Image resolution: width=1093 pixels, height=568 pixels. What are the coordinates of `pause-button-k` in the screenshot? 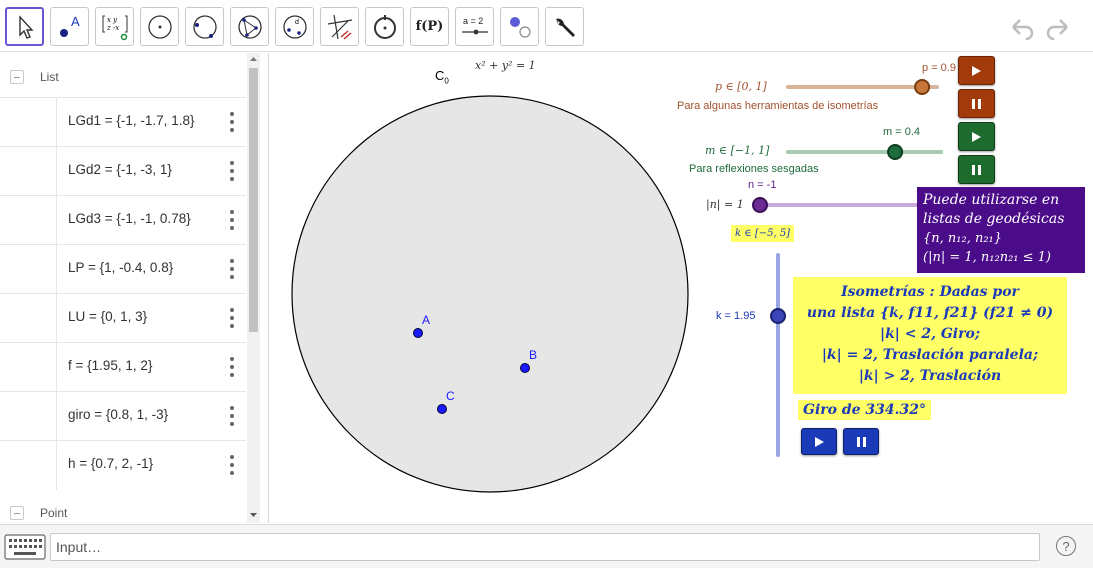 It's located at (861, 441).